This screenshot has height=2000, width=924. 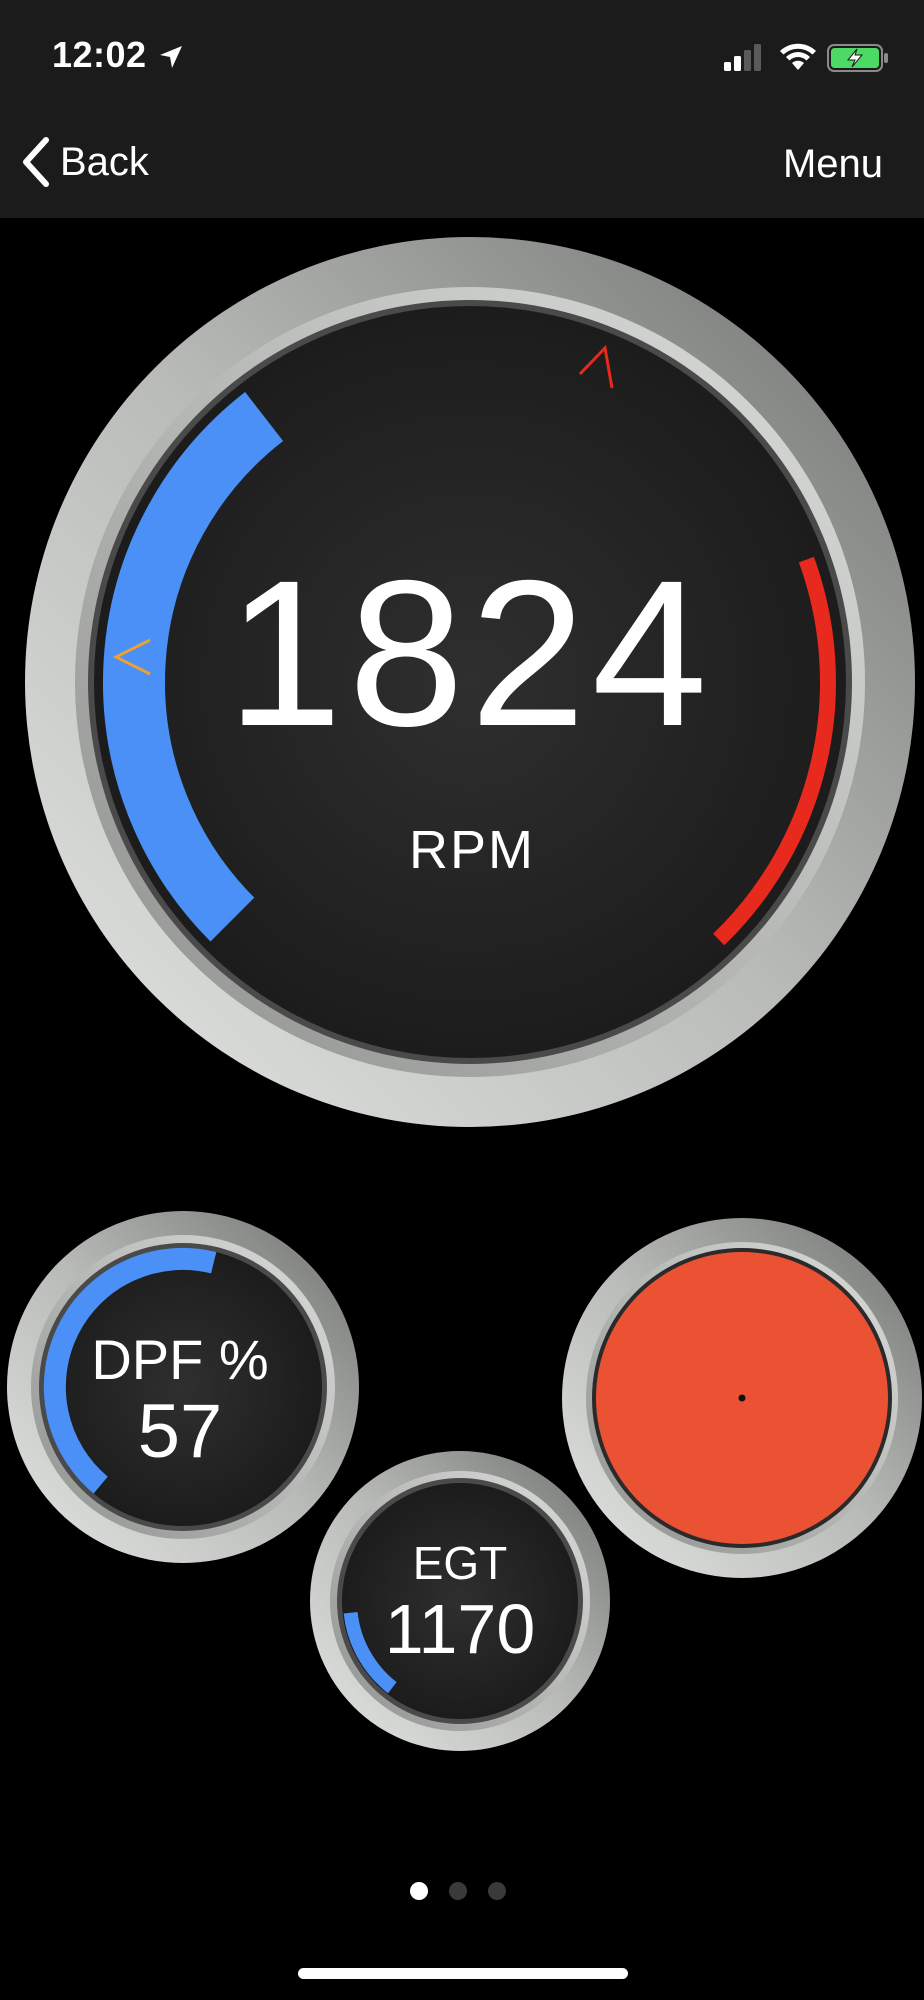 I want to click on back-button: Back, so click(x=83, y=162).